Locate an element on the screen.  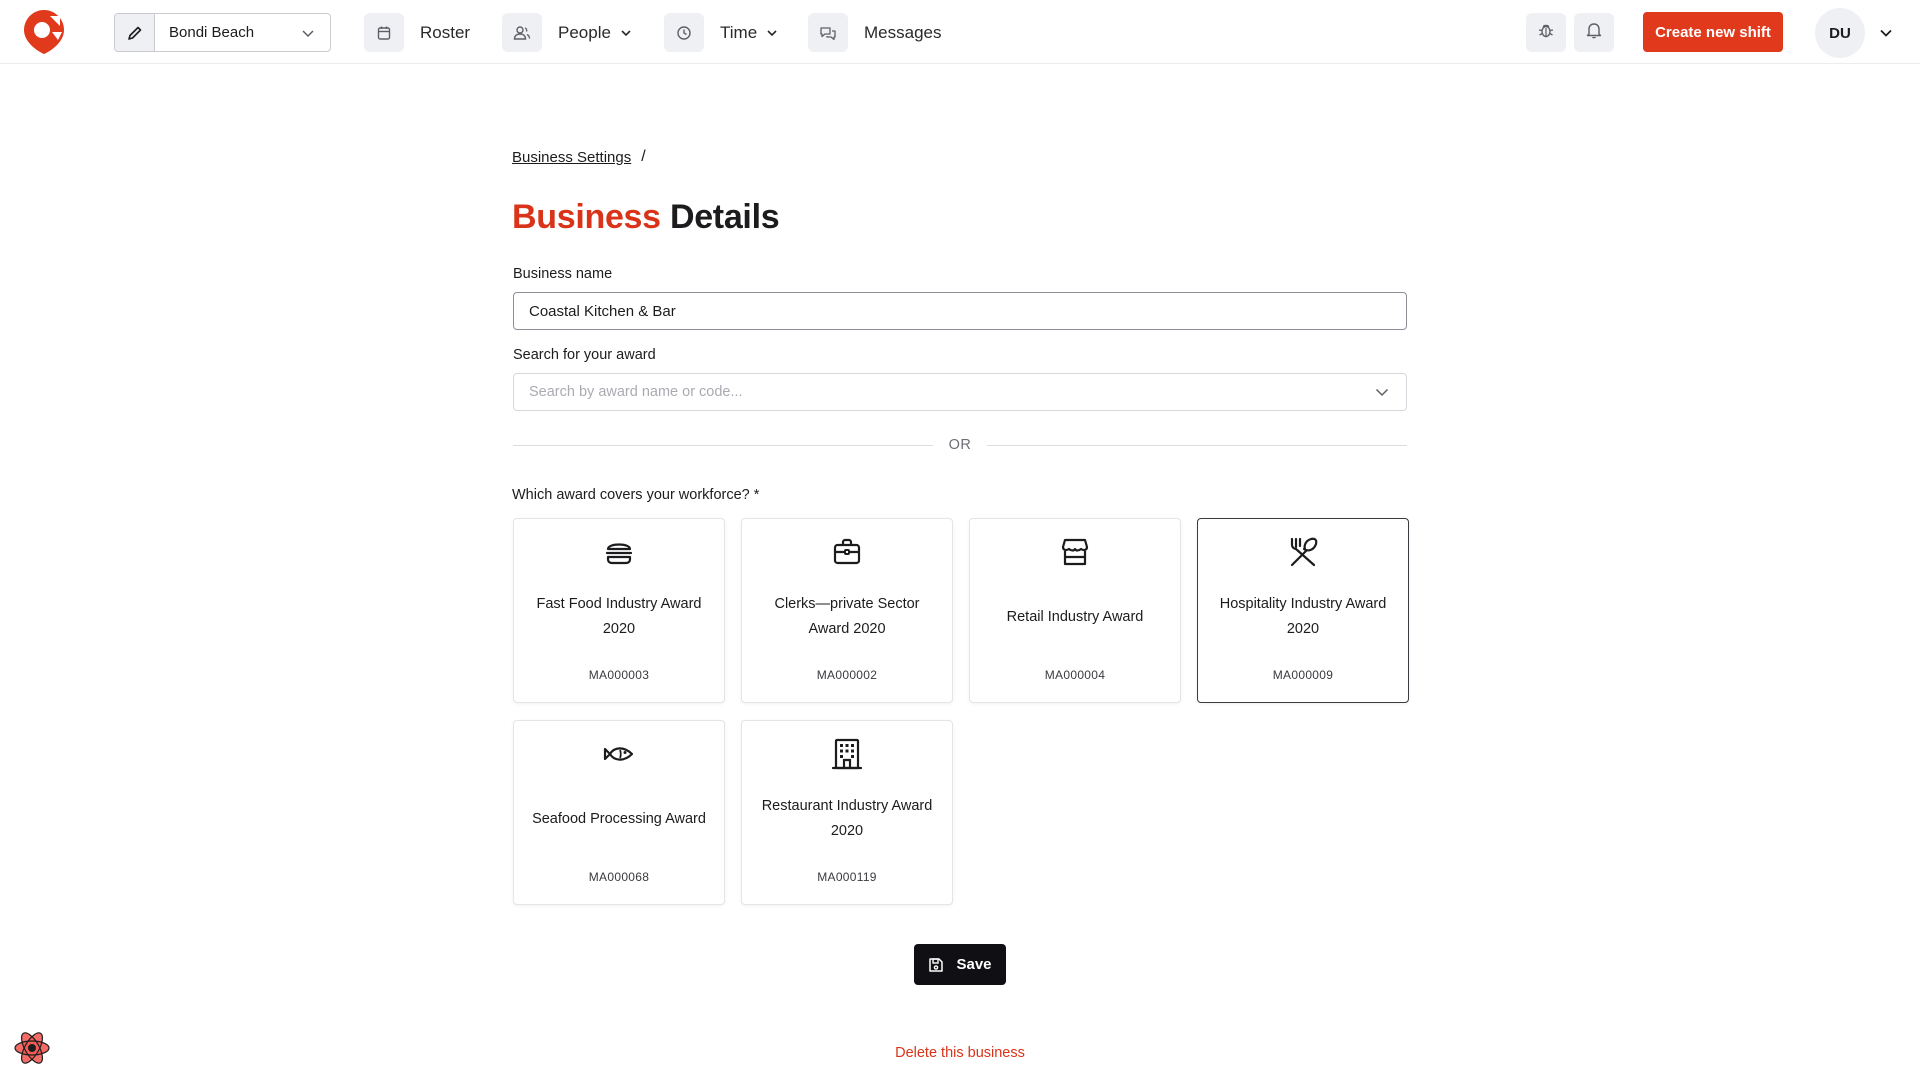
award-card-title: Restaurant Industry Award 2020 is located at coordinates (847, 818).